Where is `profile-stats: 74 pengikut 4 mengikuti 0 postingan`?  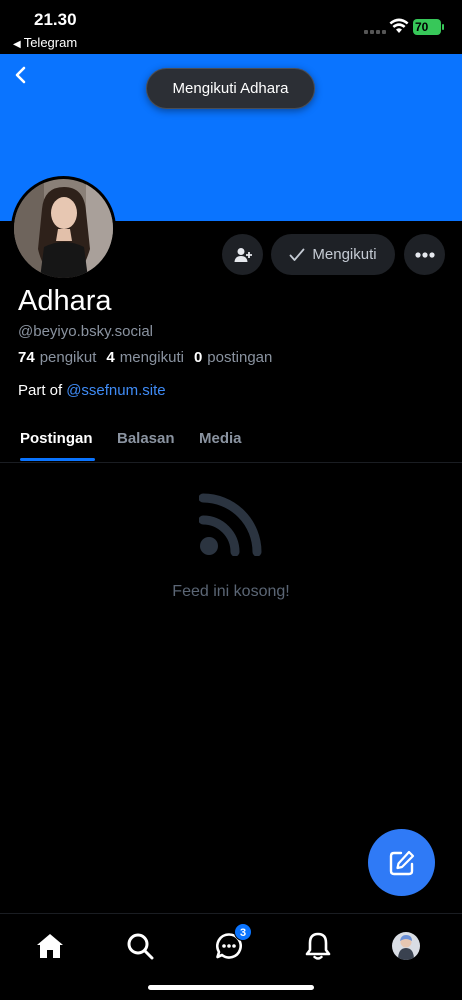
profile-stats: 74 pengikut 4 mengikuti 0 postingan is located at coordinates (145, 357).